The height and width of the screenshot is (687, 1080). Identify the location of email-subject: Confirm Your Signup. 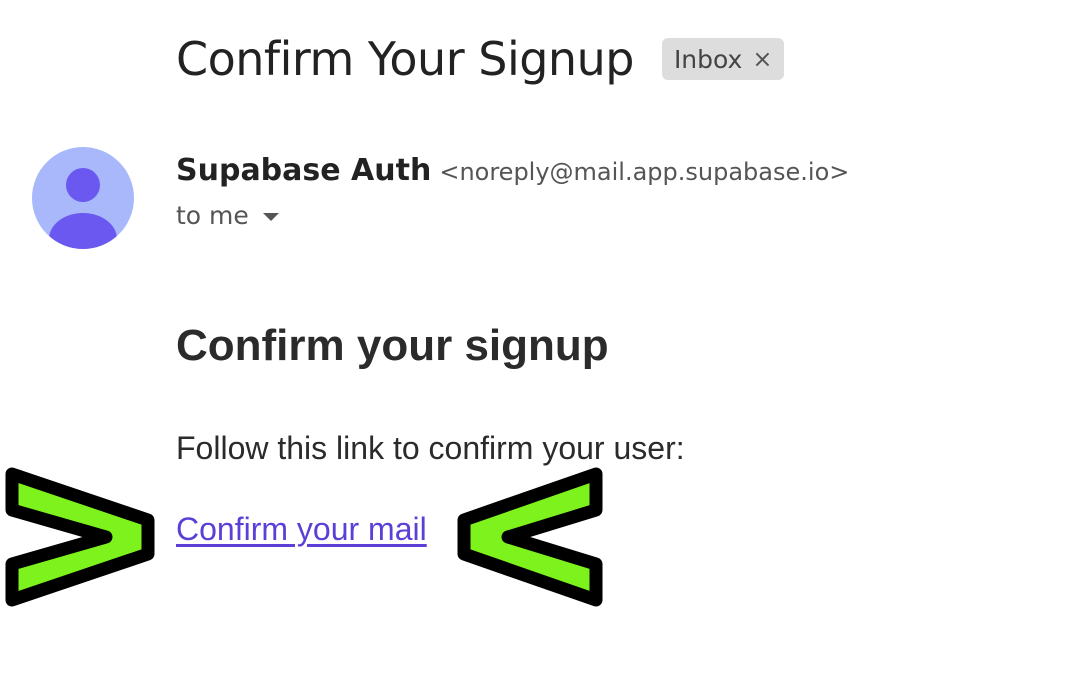
(405, 59).